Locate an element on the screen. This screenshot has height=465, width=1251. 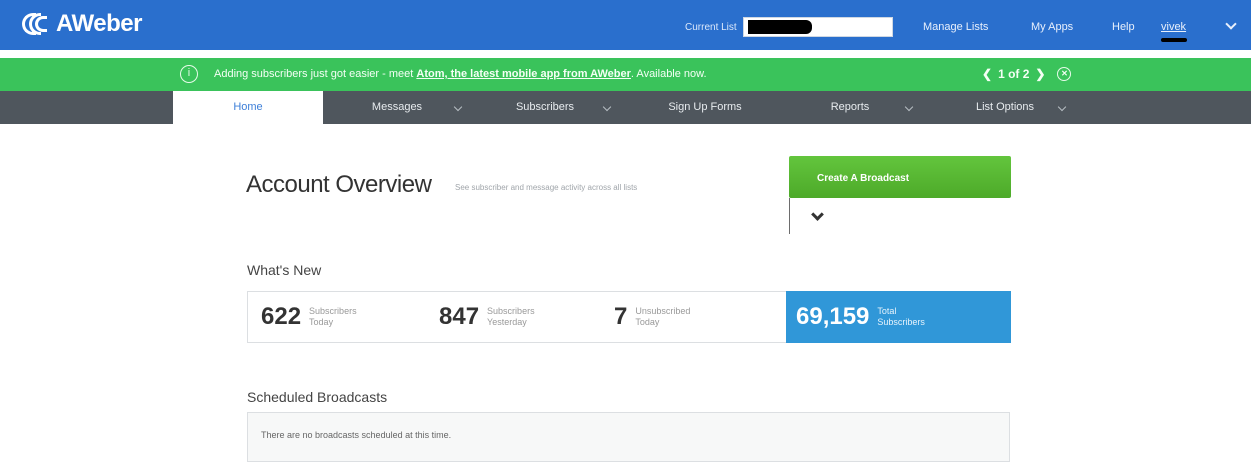
redacted-list-name is located at coordinates (779, 27).